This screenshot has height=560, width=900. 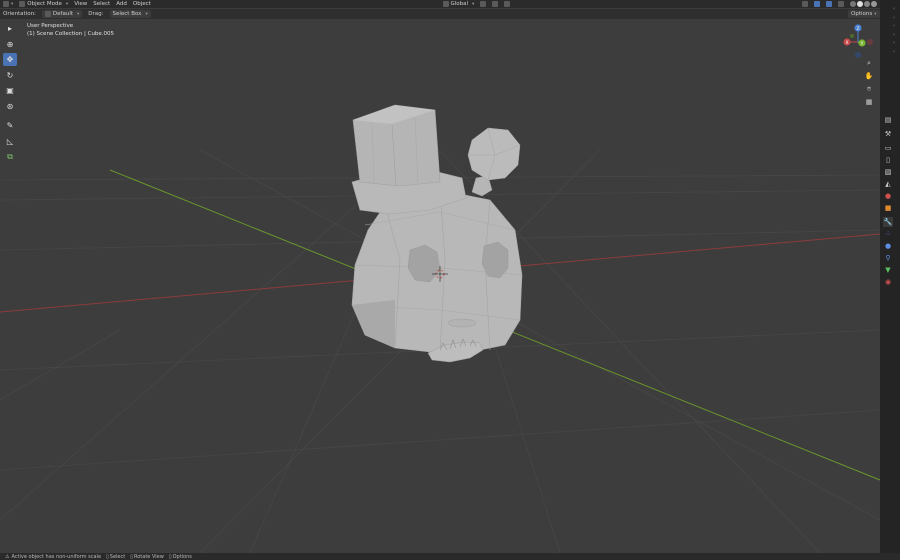 What do you see at coordinates (8, 4) in the screenshot?
I see `editor-type-button: ▾` at bounding box center [8, 4].